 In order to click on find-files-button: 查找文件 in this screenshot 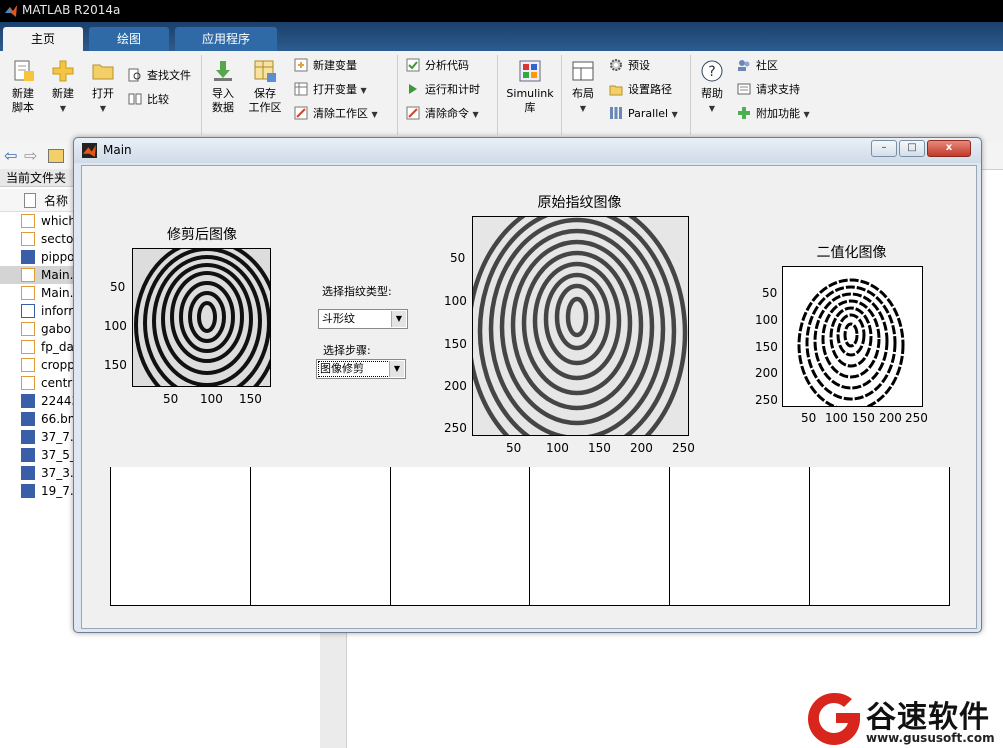, I will do `click(159, 76)`.